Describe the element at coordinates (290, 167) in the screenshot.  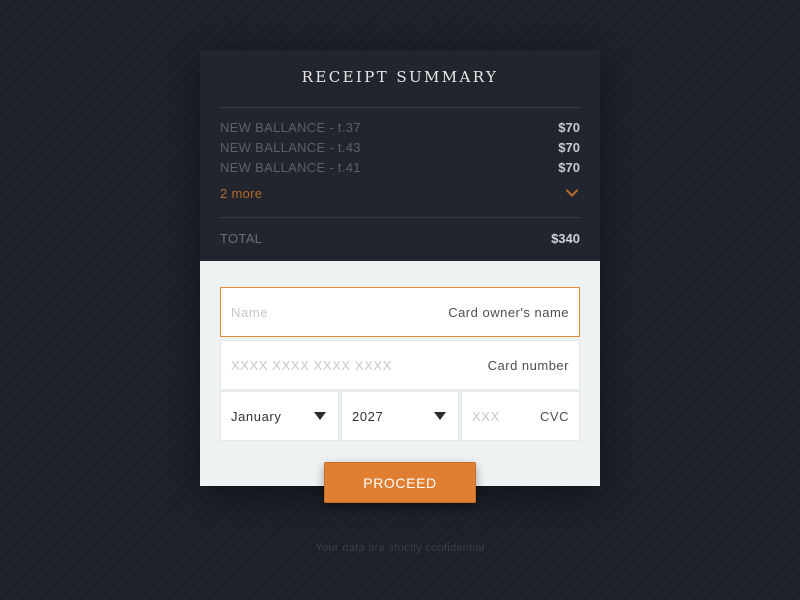
I see `receipt-item-name: NEW BALLANCE - t.41` at that location.